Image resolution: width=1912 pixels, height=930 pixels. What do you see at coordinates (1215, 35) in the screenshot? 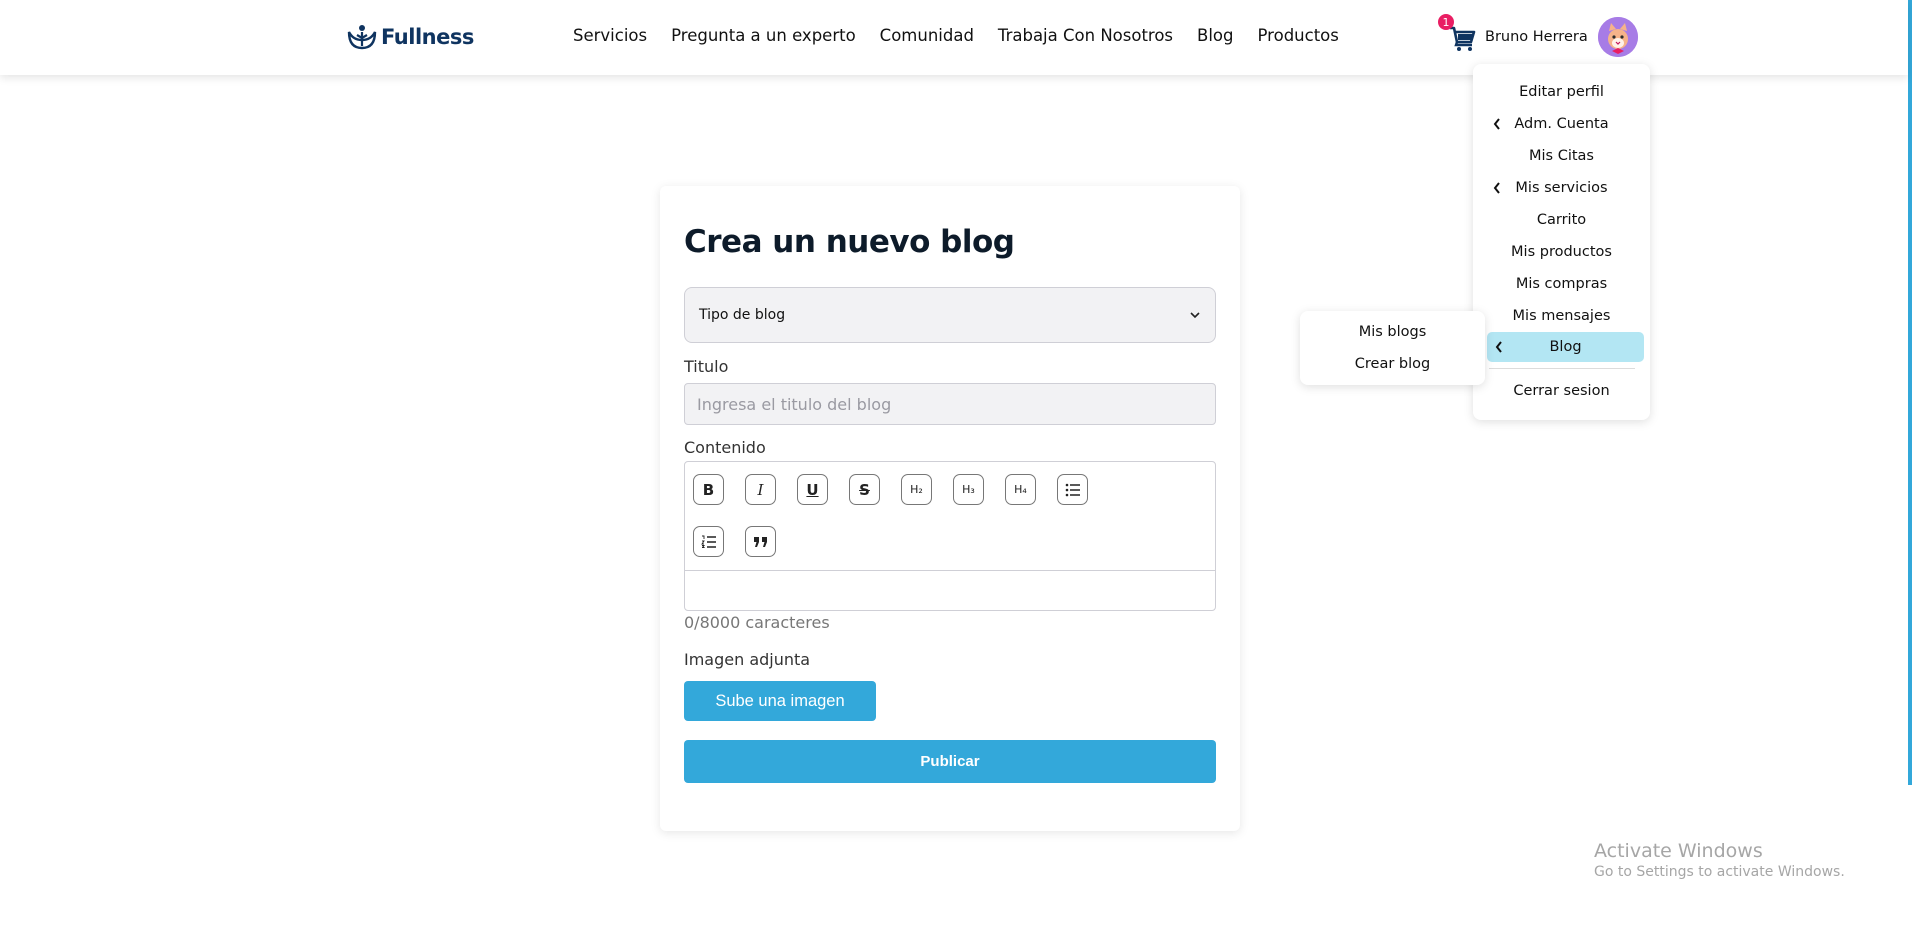
I see `nav-link-blog: Blog` at bounding box center [1215, 35].